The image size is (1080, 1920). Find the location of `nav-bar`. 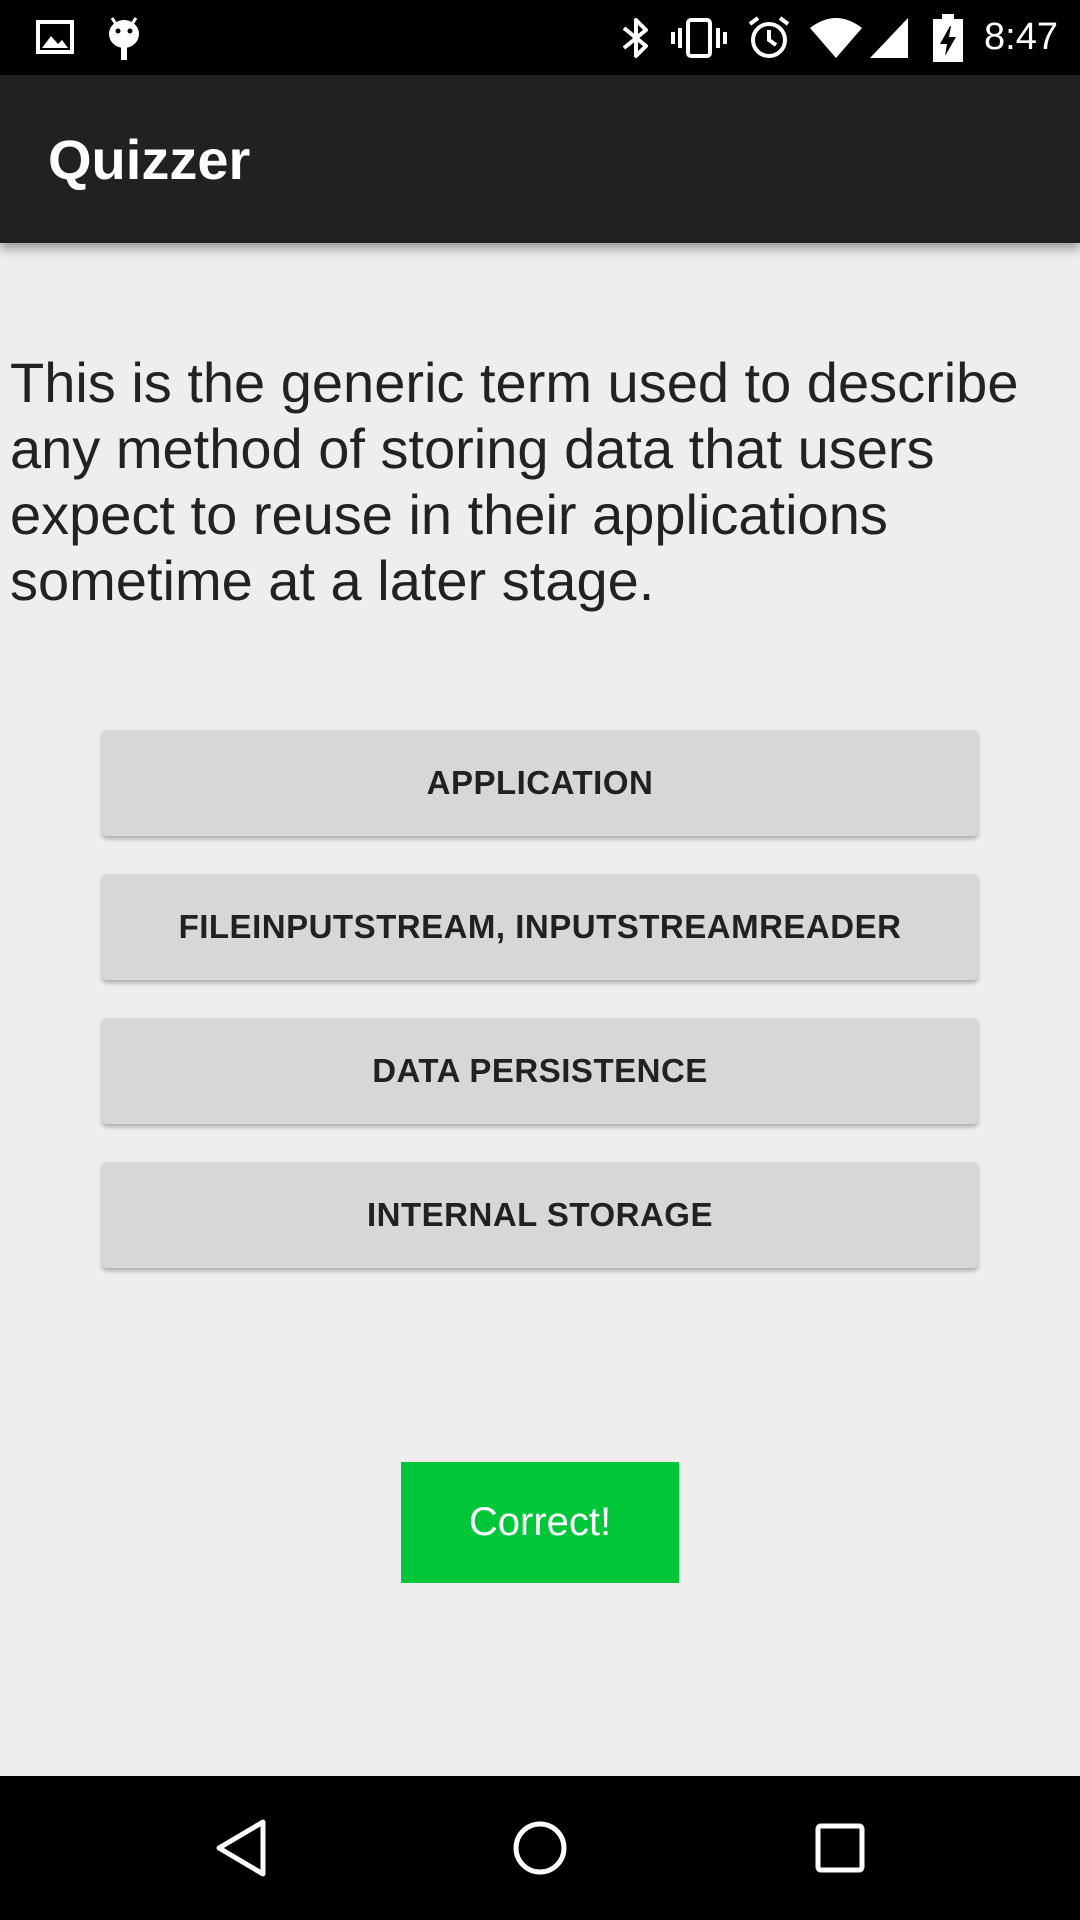

nav-bar is located at coordinates (540, 1848).